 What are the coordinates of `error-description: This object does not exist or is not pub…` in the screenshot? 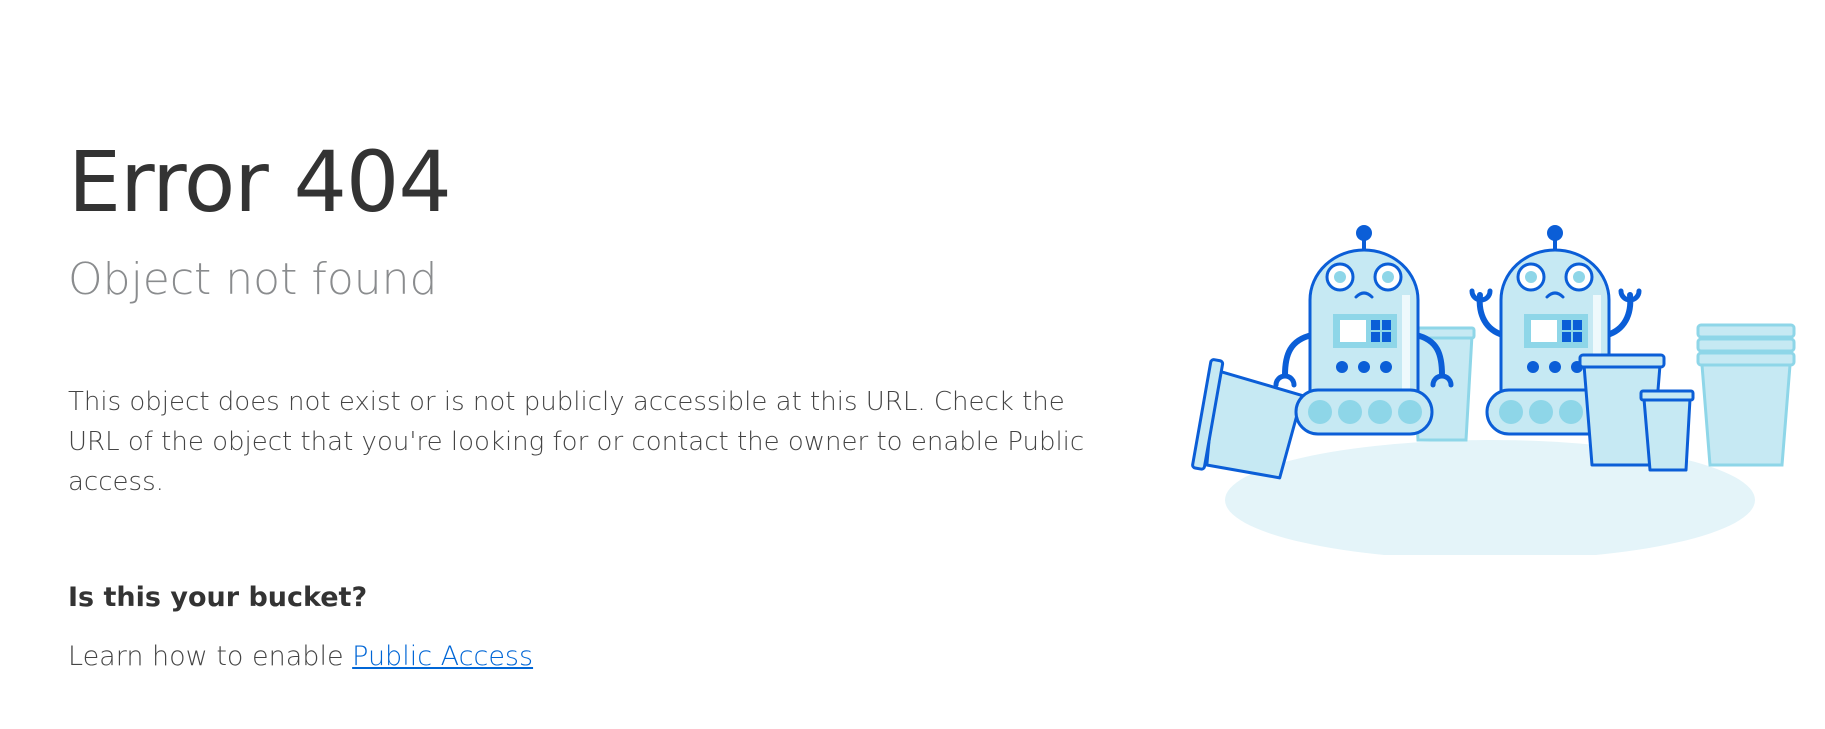 It's located at (576, 442).